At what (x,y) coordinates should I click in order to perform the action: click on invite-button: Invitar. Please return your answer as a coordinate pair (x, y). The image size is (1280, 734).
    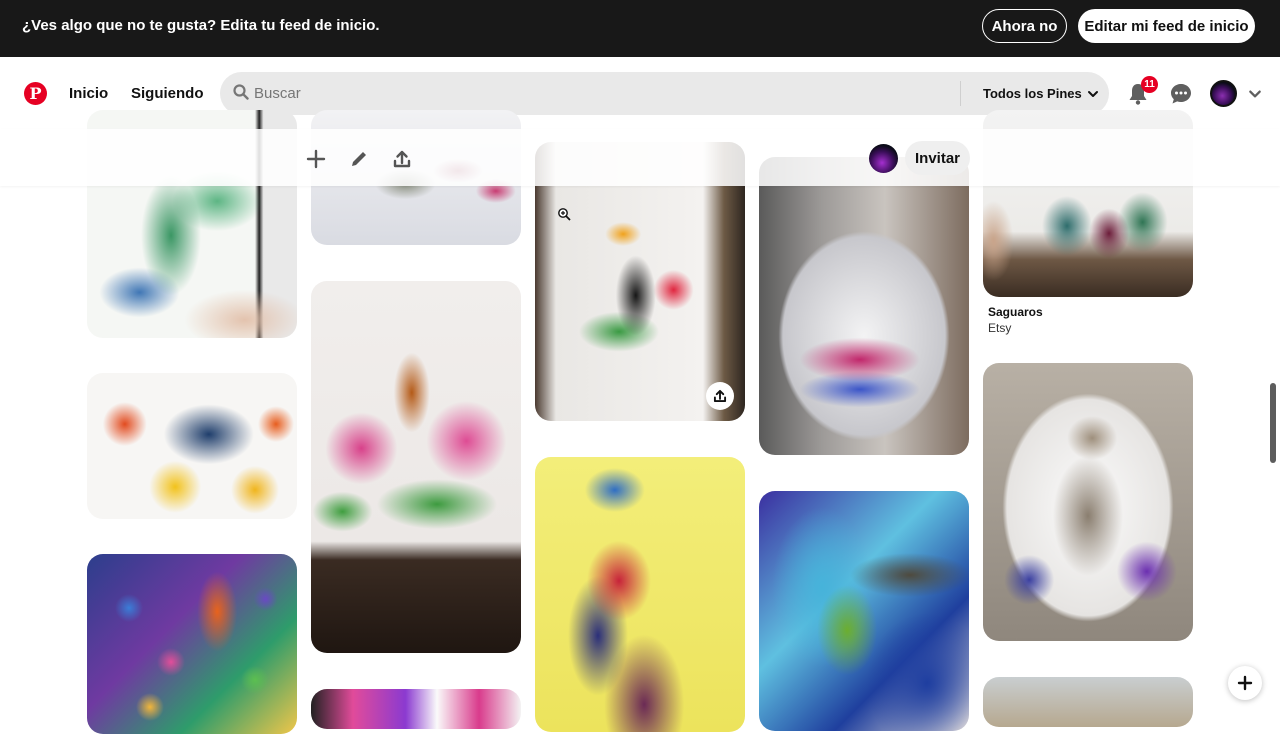
    Looking at the image, I should click on (937, 158).